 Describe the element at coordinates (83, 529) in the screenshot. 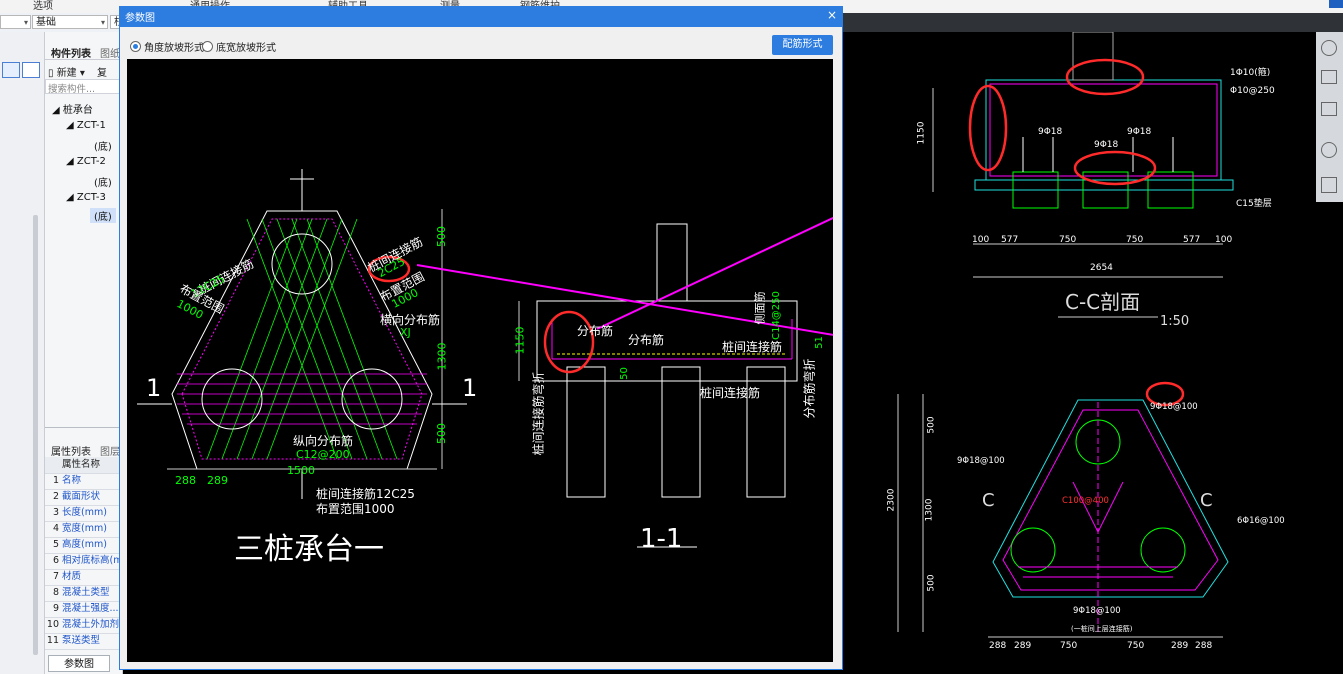

I see `prop-row: 4 宽度(mm)` at that location.